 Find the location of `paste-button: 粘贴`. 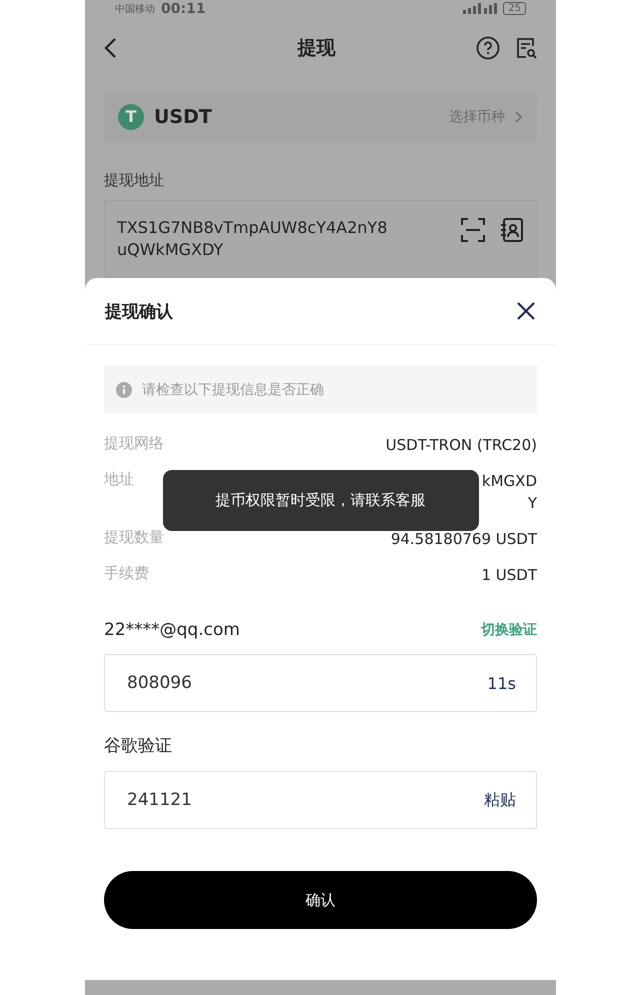

paste-button: 粘贴 is located at coordinates (500, 800).